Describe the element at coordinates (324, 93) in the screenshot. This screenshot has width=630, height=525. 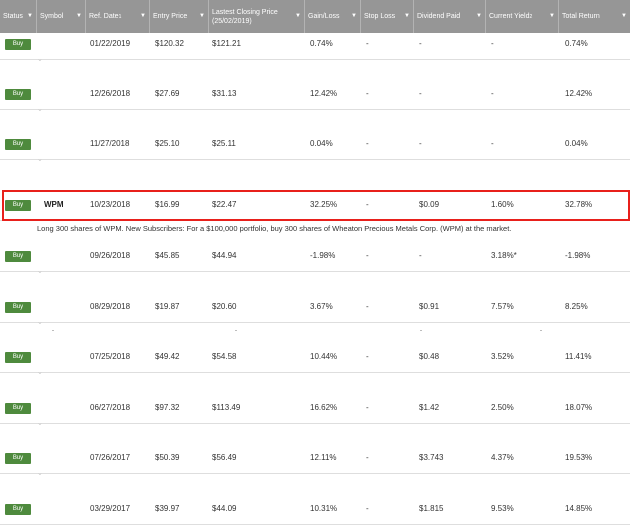
I see `gain-loss-cell: 12.42%` at that location.